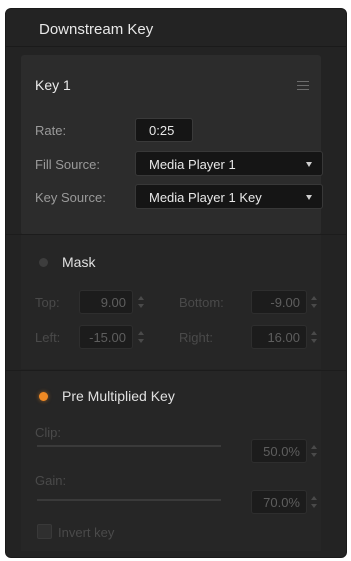 Image resolution: width=351 pixels, height=561 pixels. I want to click on mask-label: Mask, so click(79, 262).